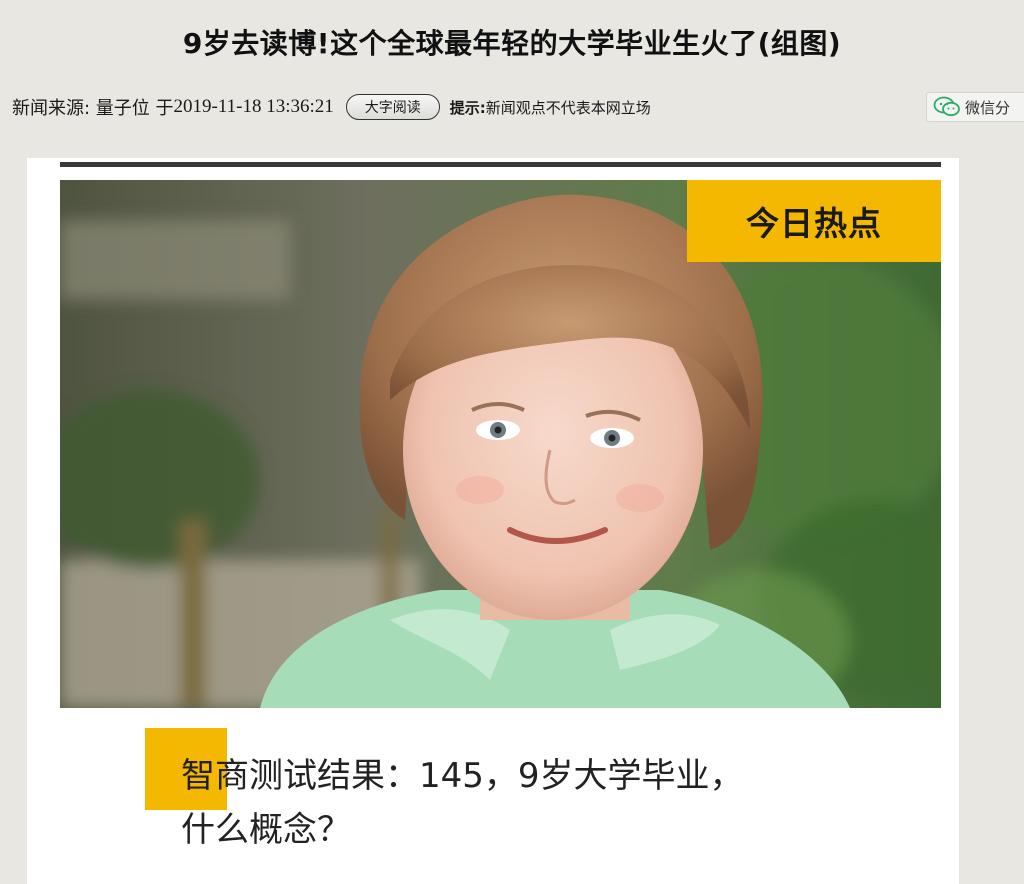 The image size is (1024, 884). I want to click on caption-line-1: 智商测试结果：145，9岁大学毕业，, so click(462, 776).